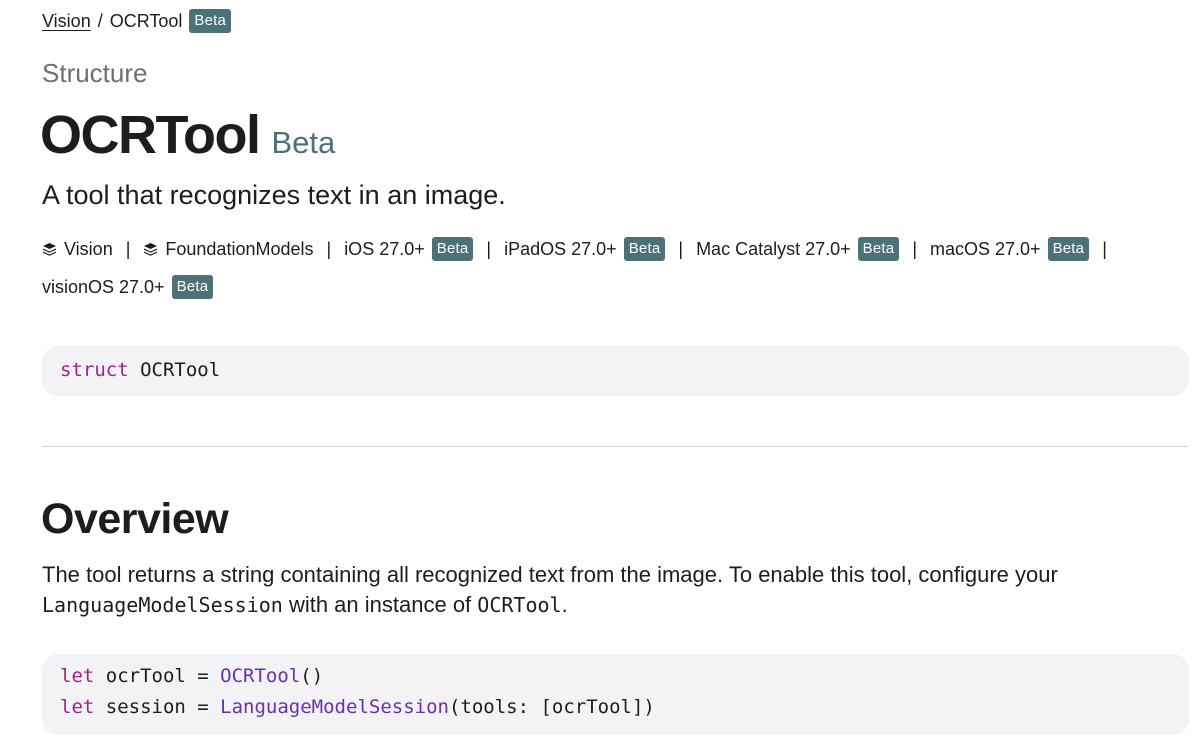 This screenshot has height=753, width=1200. Describe the element at coordinates (560, 249) in the screenshot. I see `platform-label: iPadOS 27.0+` at that location.